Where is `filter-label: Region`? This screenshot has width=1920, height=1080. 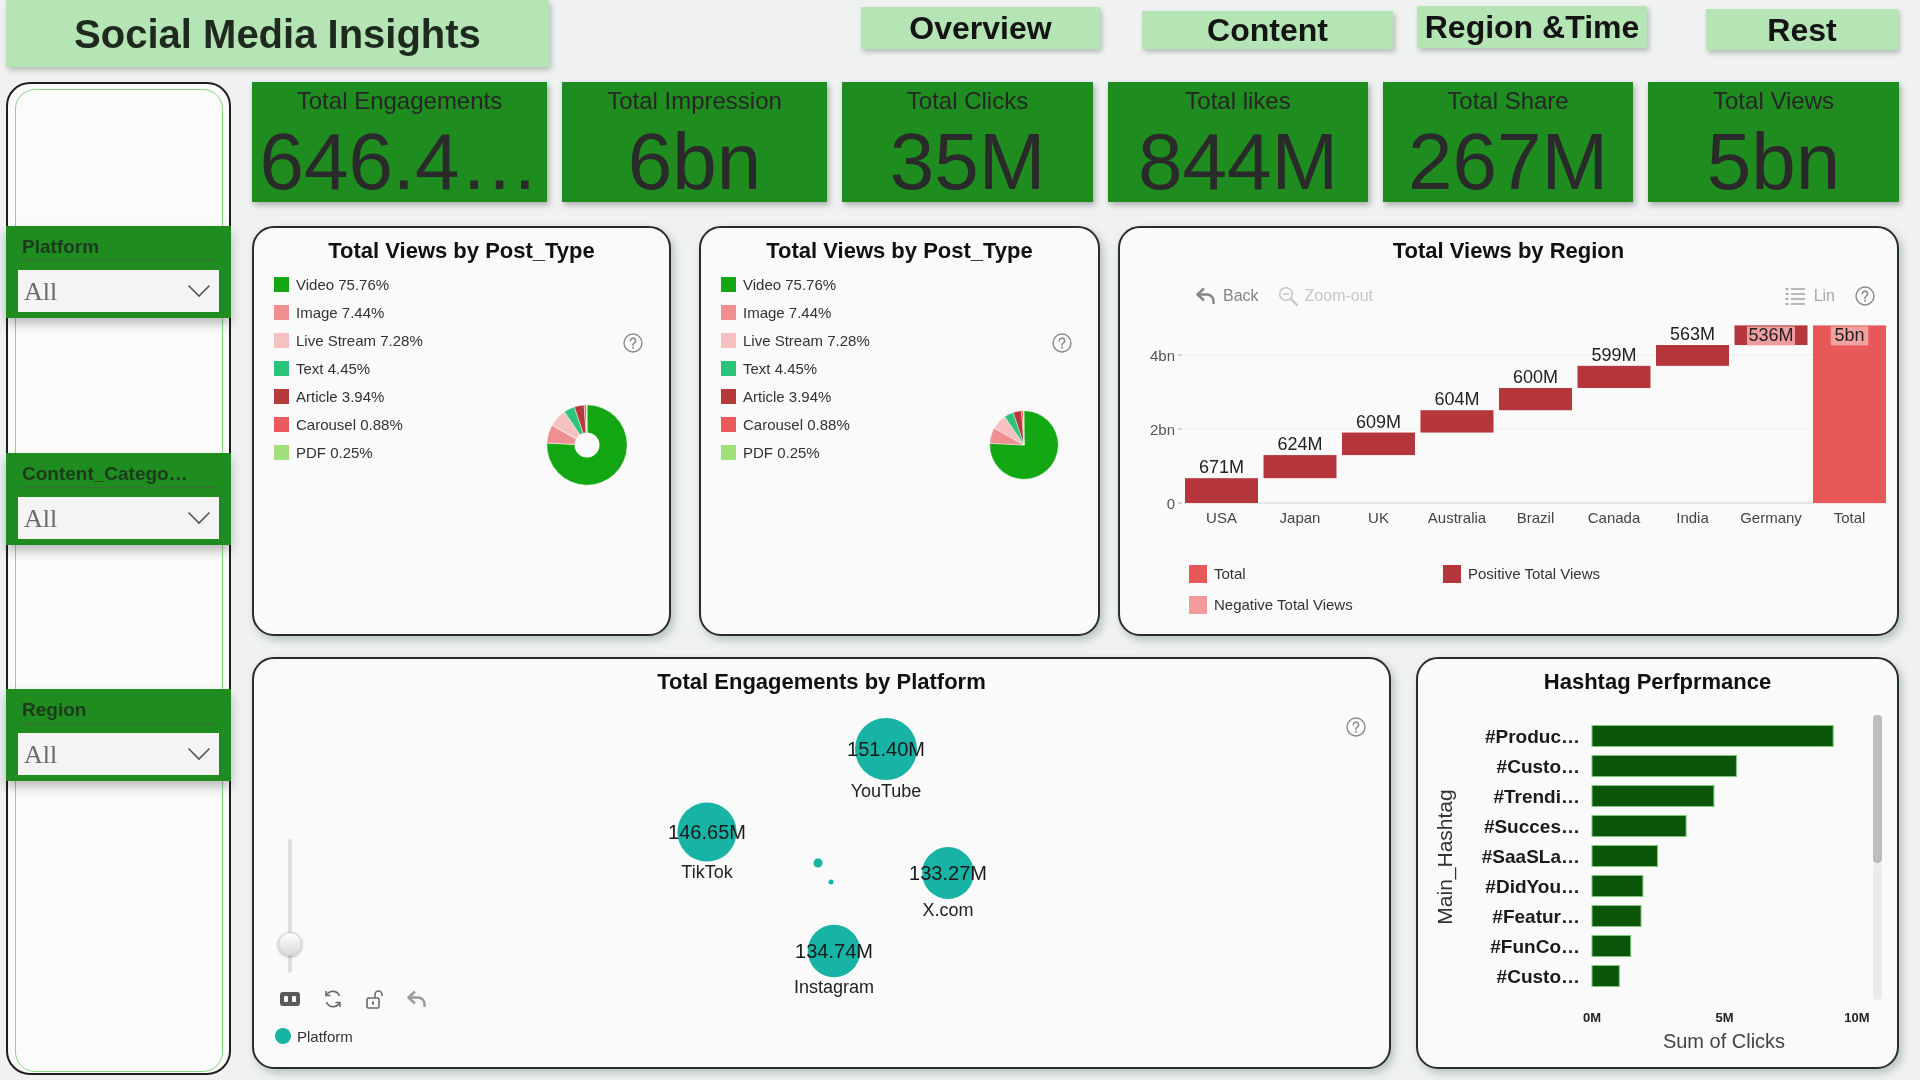
filter-label: Region is located at coordinates (54, 710).